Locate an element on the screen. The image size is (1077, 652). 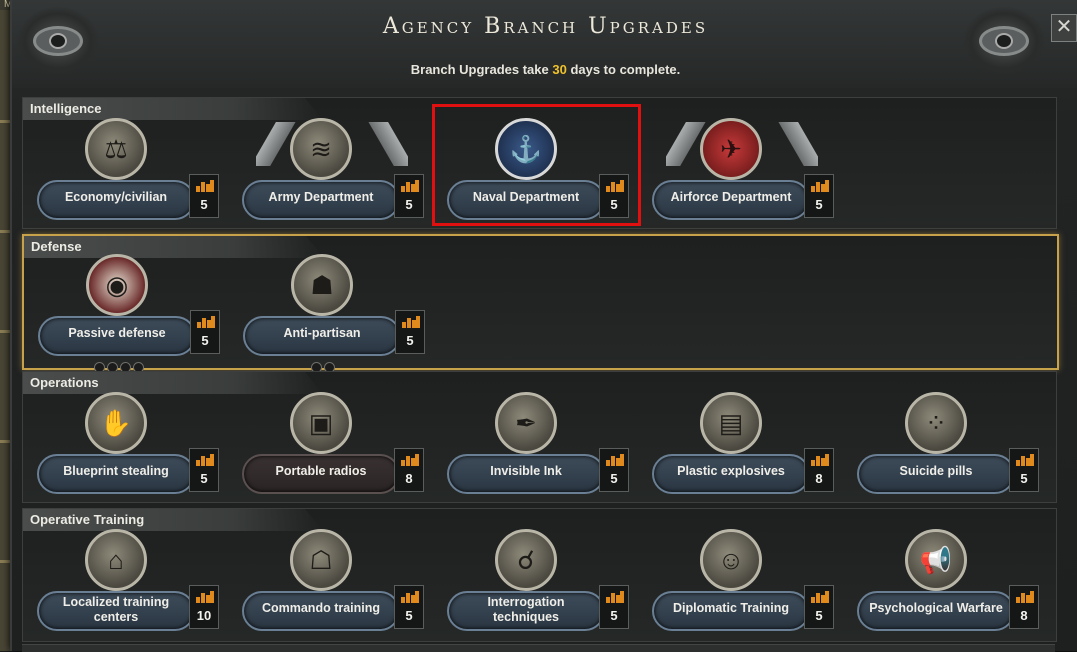
days-count: 30 is located at coordinates (559, 69).